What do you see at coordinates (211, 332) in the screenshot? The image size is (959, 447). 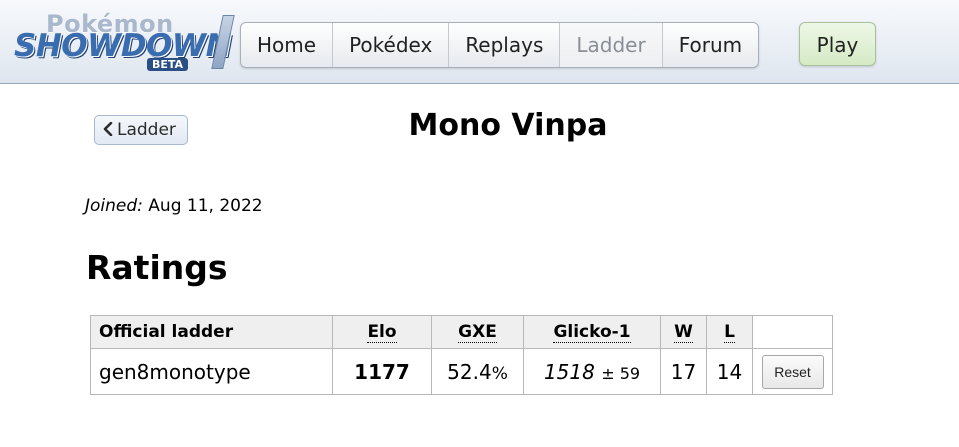 I see `header-official-ladder: Official ladder` at bounding box center [211, 332].